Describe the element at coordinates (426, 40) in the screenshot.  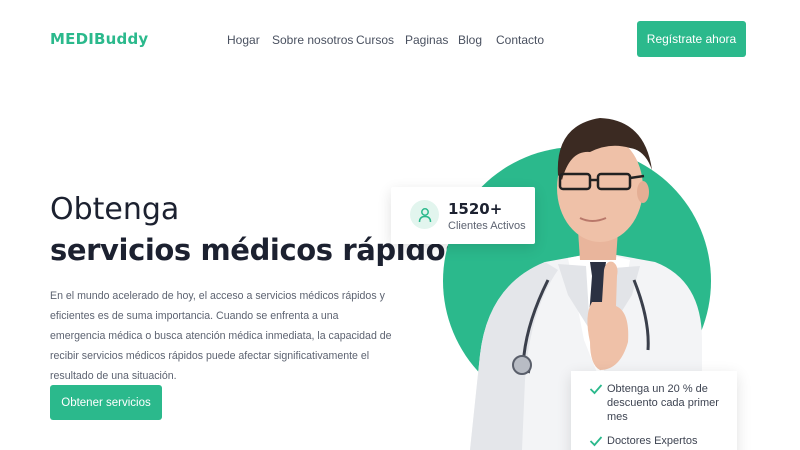
I see `nav-item-paginas: Paginas` at that location.